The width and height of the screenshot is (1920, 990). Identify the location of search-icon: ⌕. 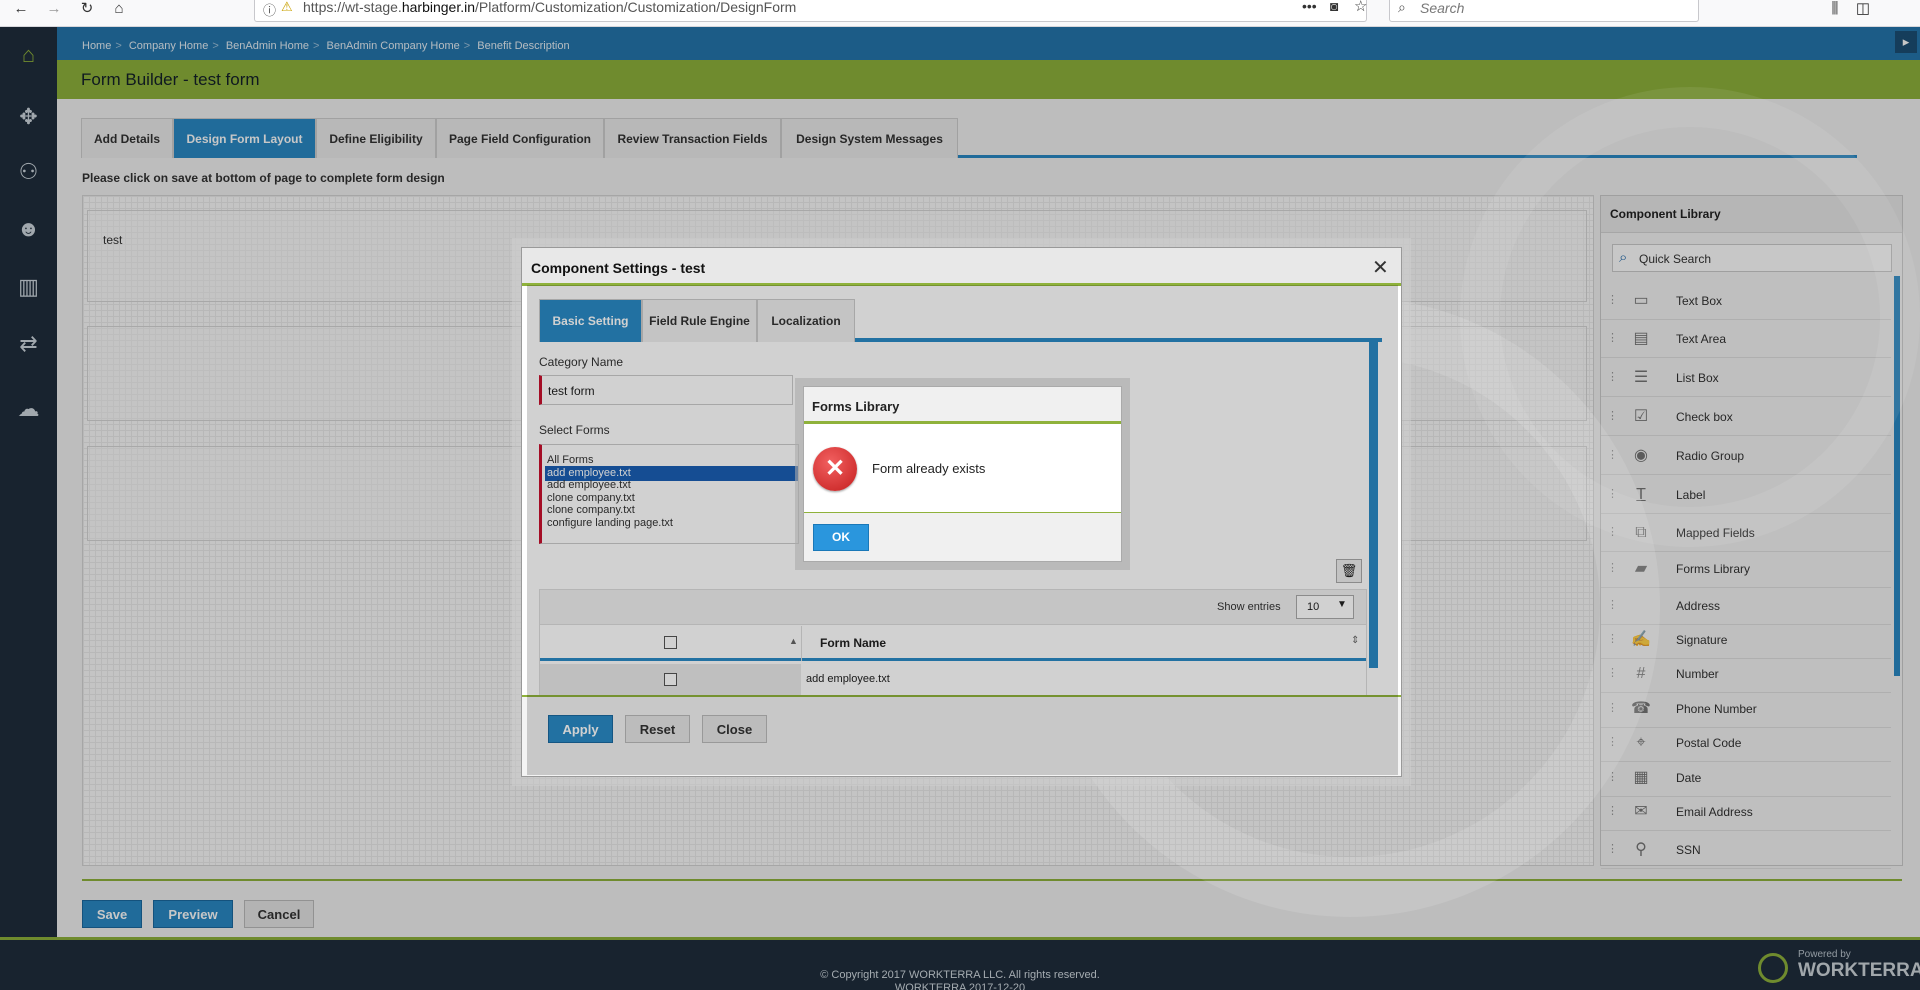
(1402, 7).